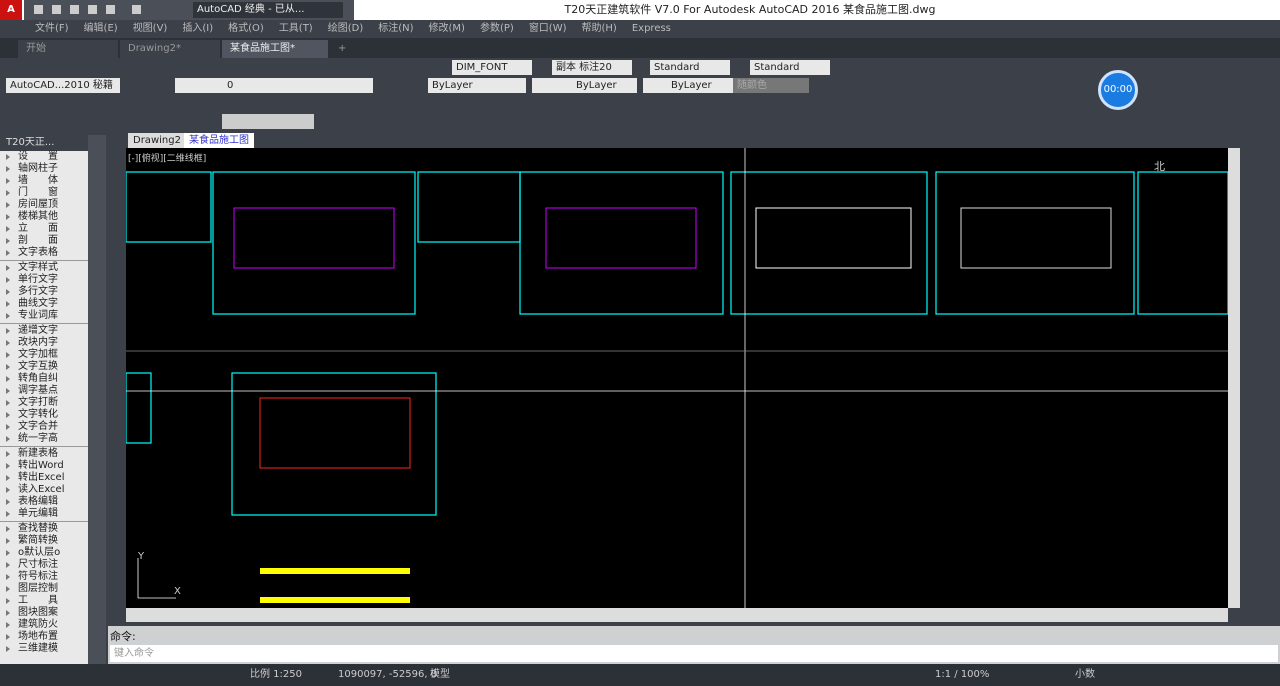 Image resolution: width=1280 pixels, height=686 pixels. I want to click on palette-item: 剖 面, so click(44, 241).